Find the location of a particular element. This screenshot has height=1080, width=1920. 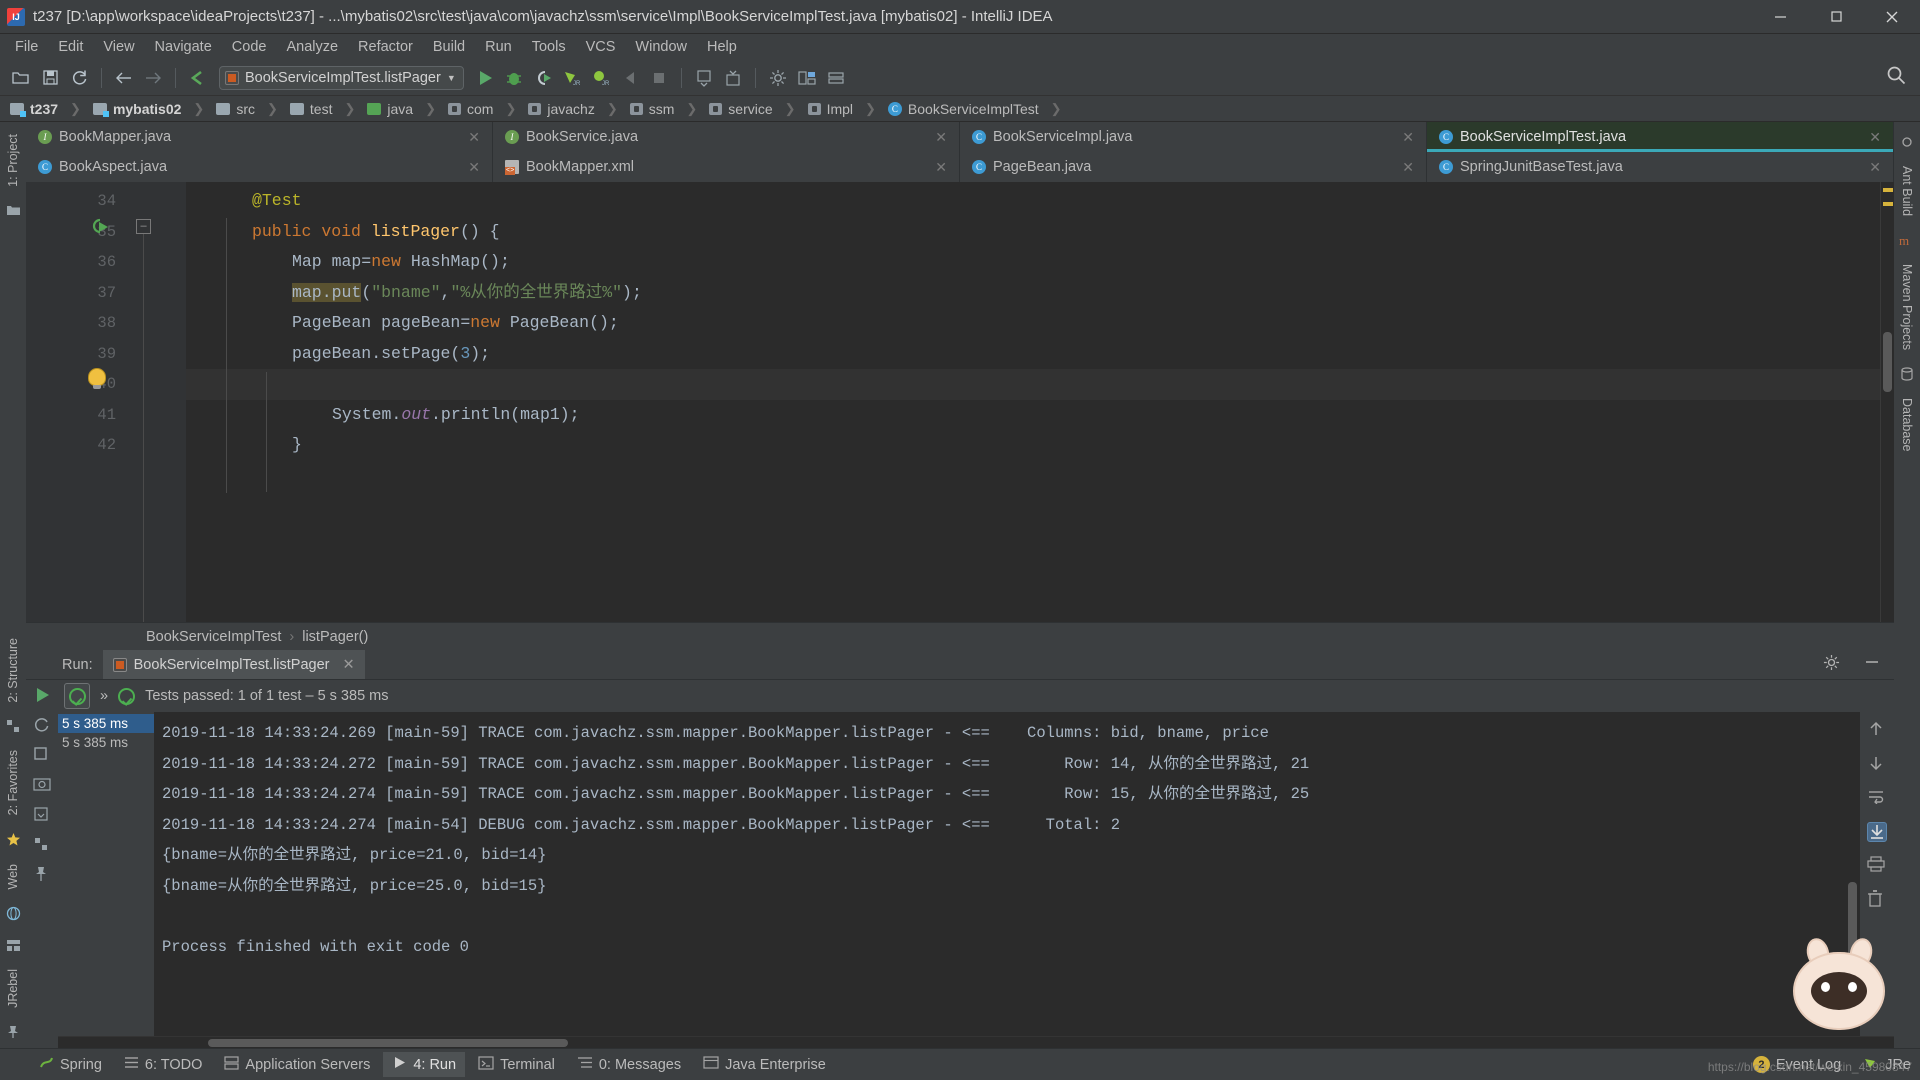

sidebar-item-ant-build: Ant Build is located at coordinates (1907, 191).